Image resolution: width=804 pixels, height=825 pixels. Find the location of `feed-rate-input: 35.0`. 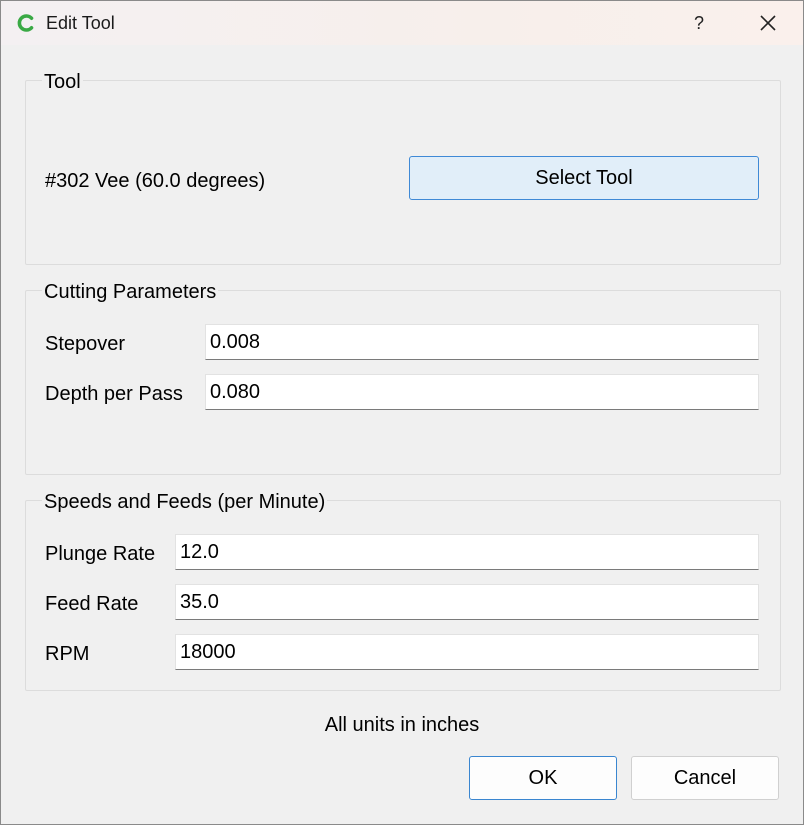

feed-rate-input: 35.0 is located at coordinates (467, 602).